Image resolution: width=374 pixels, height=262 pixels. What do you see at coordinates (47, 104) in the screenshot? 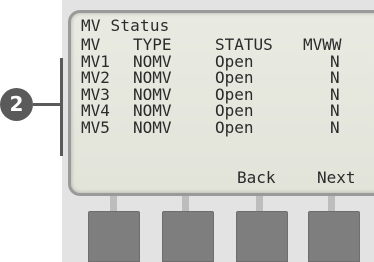
I see `callout-connector` at bounding box center [47, 104].